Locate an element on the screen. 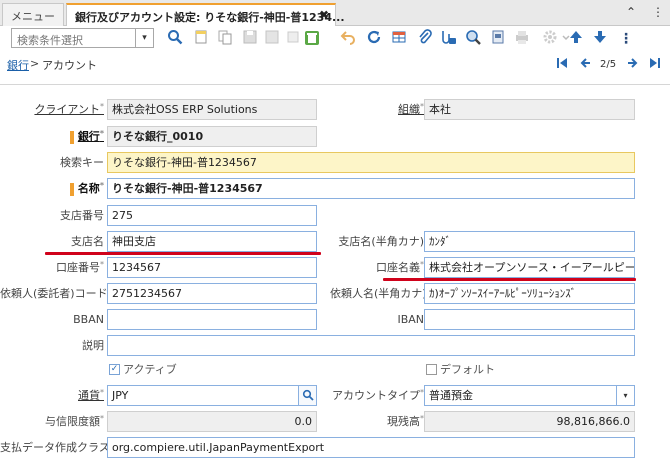 This screenshot has width=670, height=462. new-record-icon is located at coordinates (201, 39).